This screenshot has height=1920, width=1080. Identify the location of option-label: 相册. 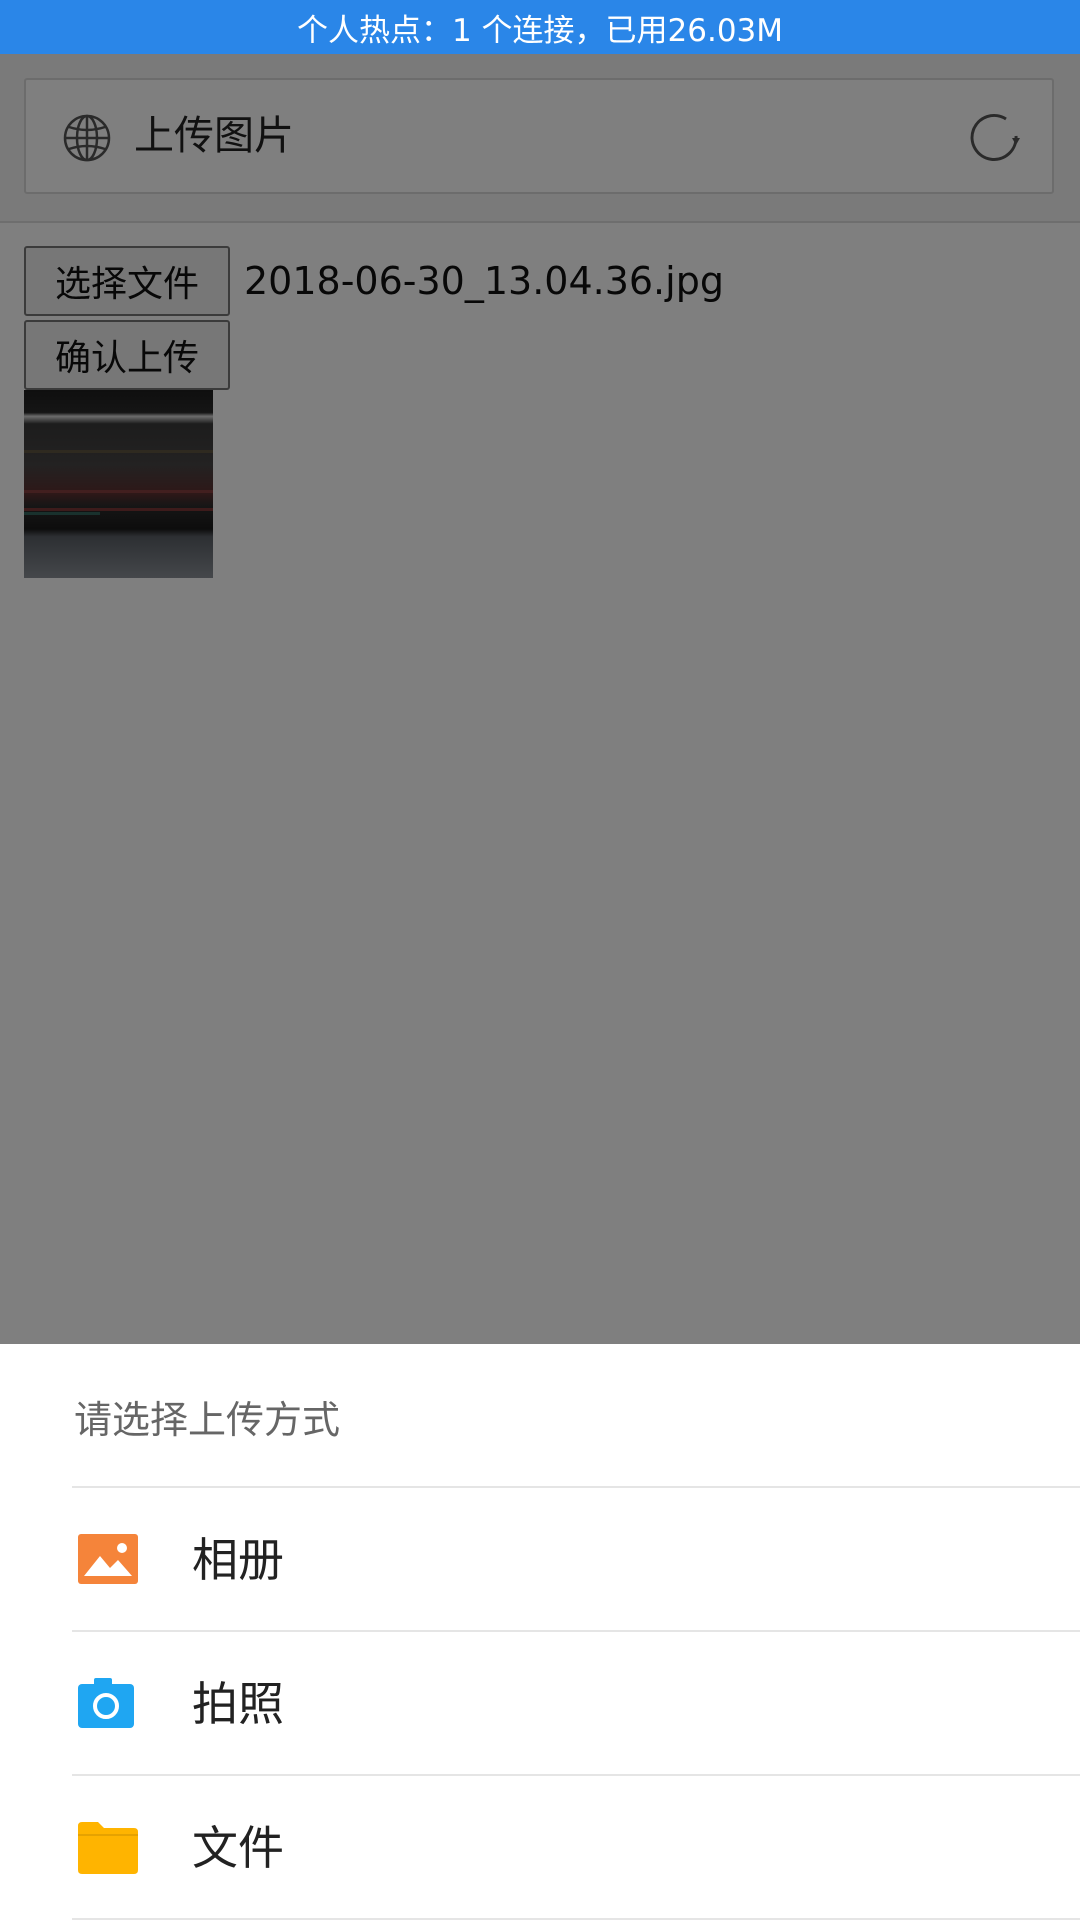
(238, 1560).